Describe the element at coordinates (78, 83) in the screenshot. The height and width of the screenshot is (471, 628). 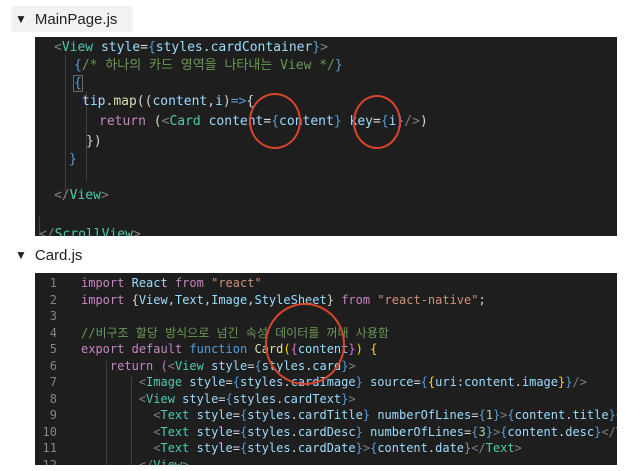
I see `code-line-3: {` at that location.